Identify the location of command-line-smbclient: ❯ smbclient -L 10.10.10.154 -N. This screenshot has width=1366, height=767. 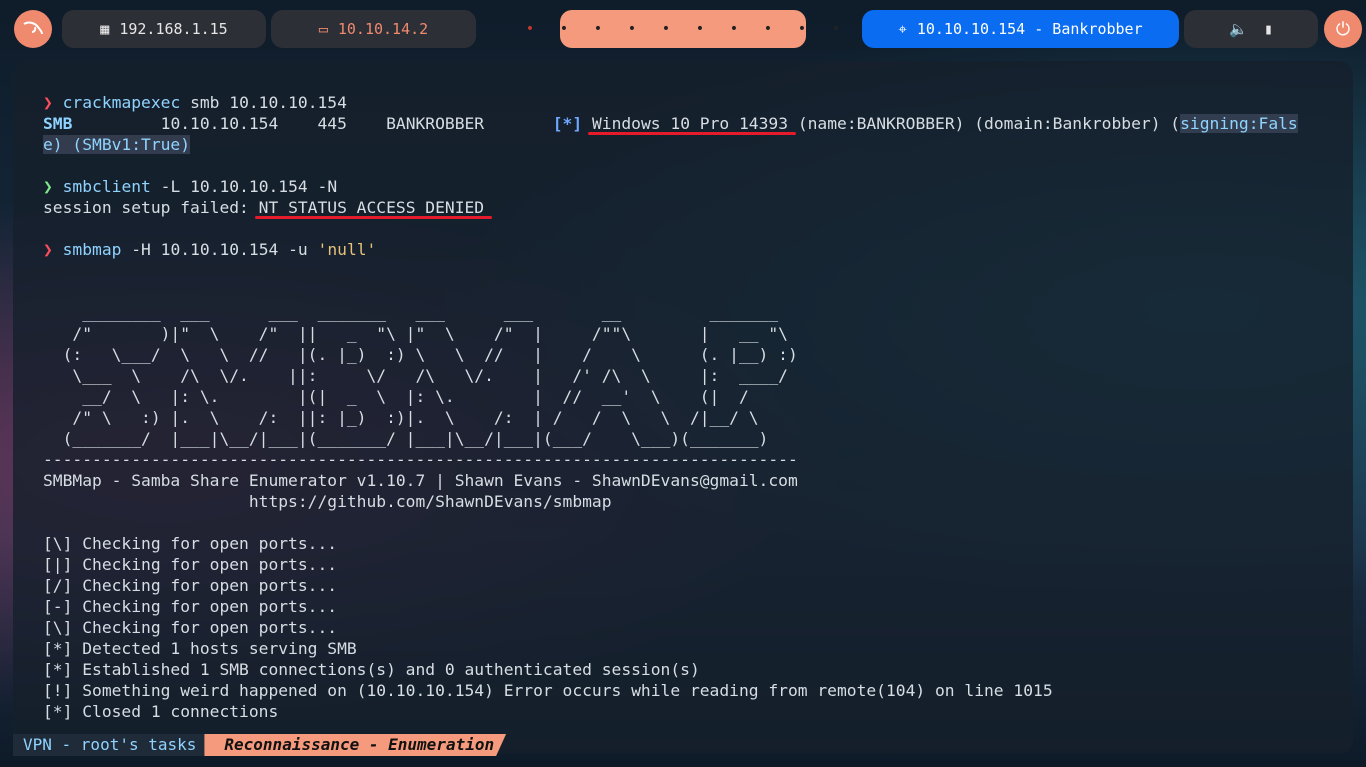
(670, 186).